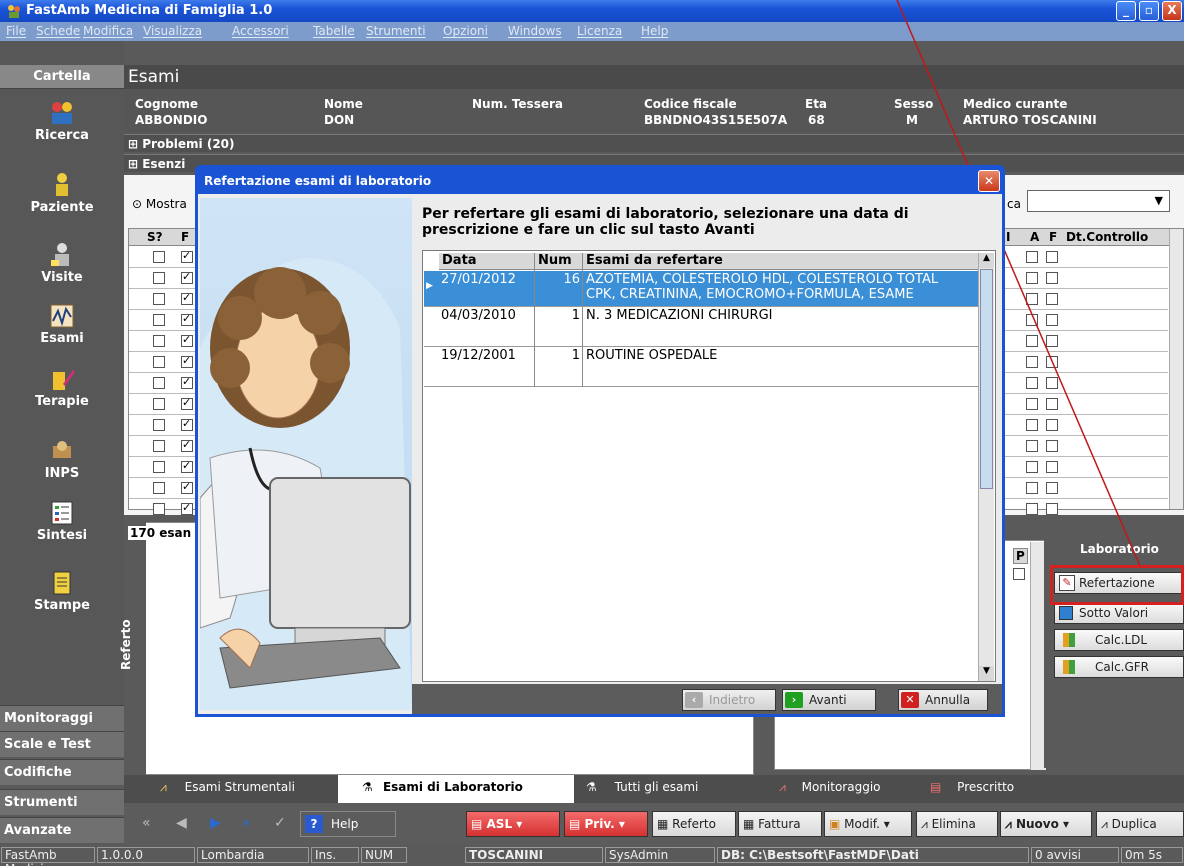 The height and width of the screenshot is (866, 1184). I want to click on last-record-icon: », so click(246, 823).